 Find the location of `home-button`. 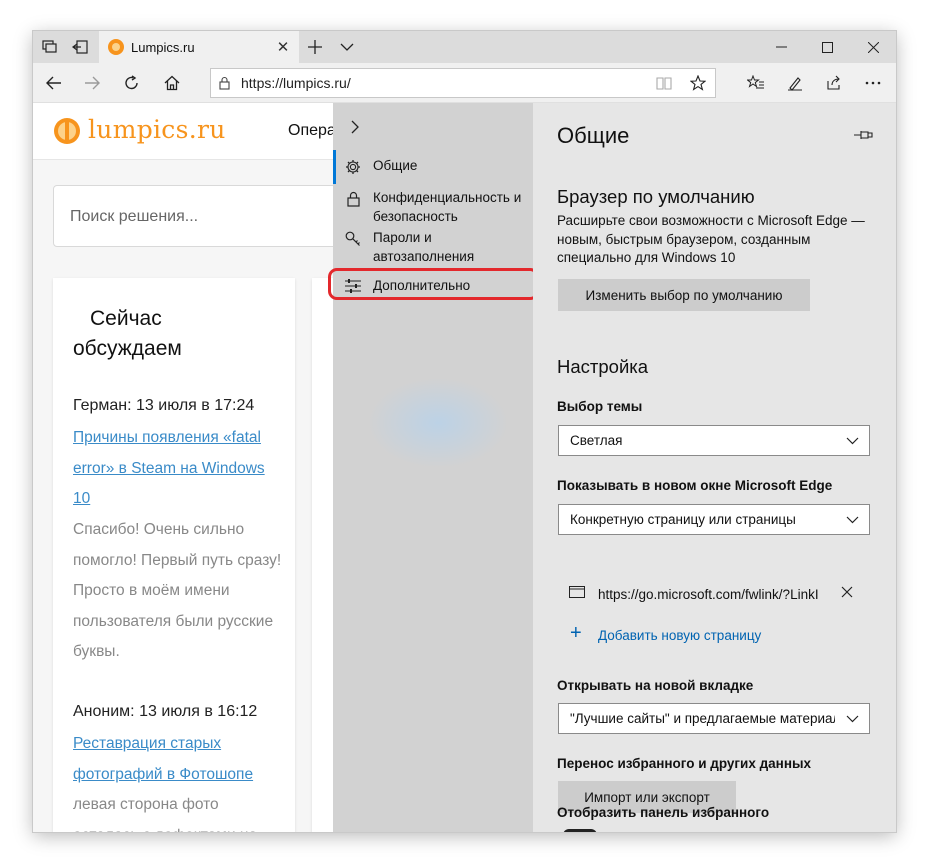

home-button is located at coordinates (172, 83).